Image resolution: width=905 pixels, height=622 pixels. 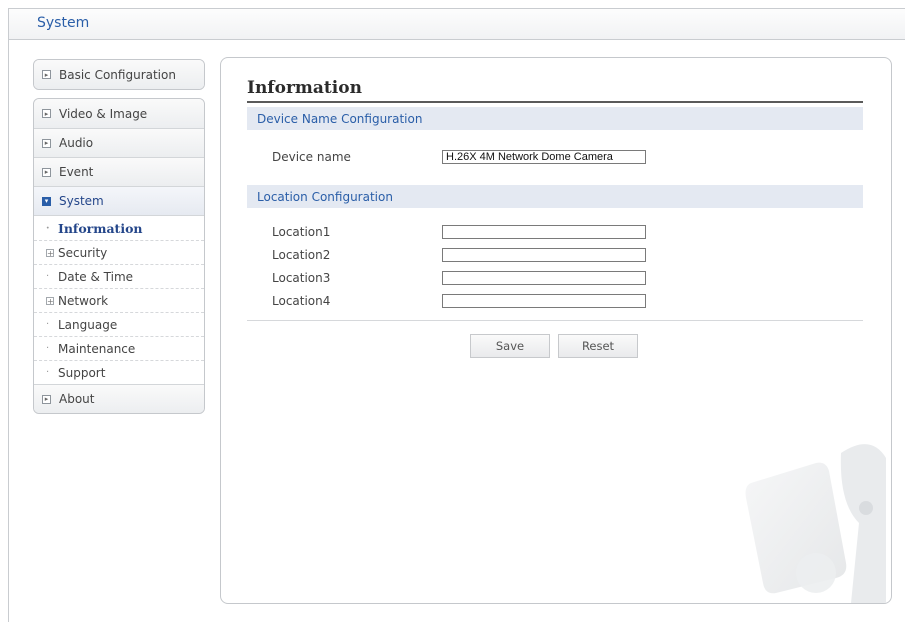 What do you see at coordinates (510, 346) in the screenshot?
I see `save-button: Save` at bounding box center [510, 346].